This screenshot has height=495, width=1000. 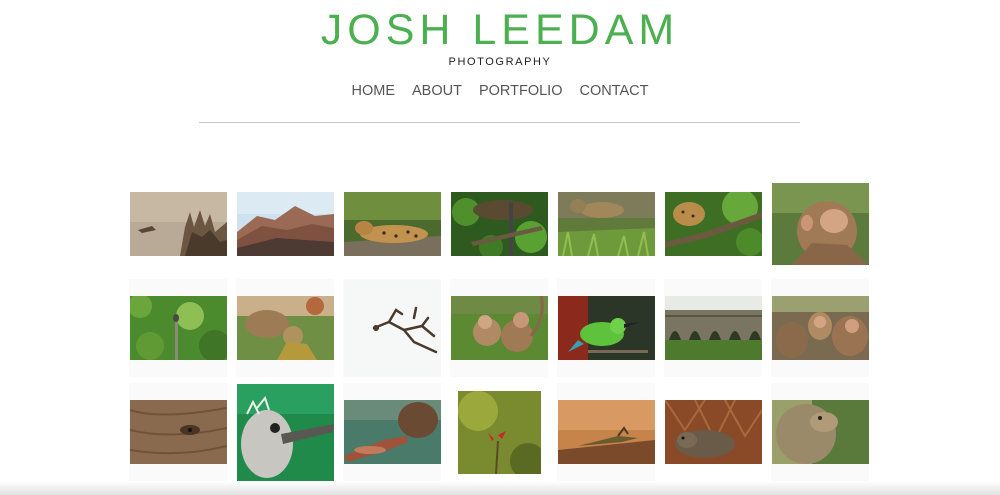 I want to click on stone-bridge-photo, so click(x=713, y=328).